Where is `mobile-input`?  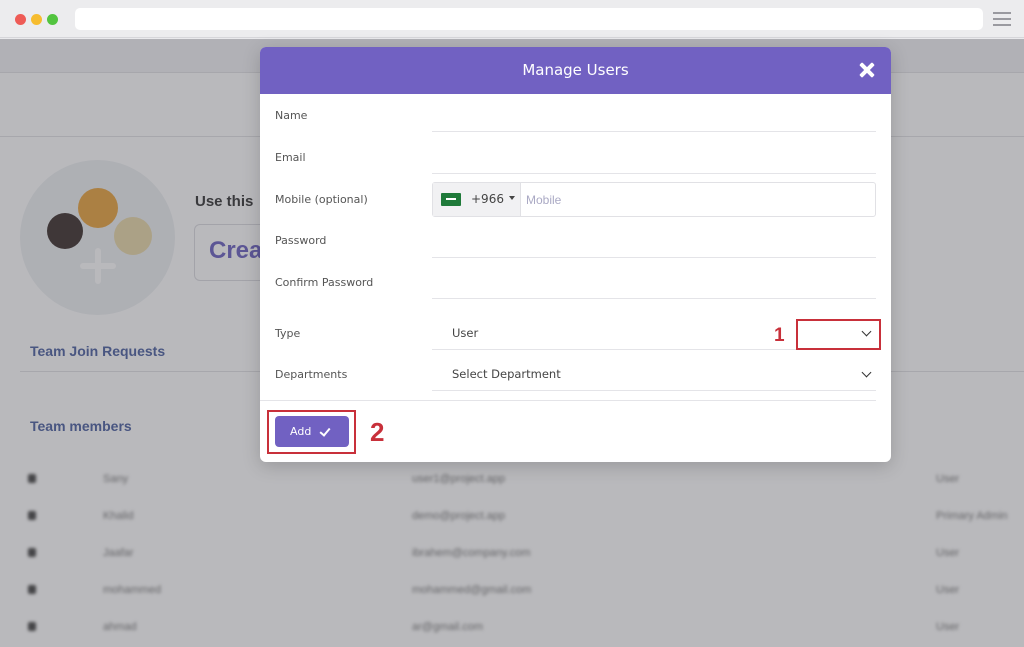 mobile-input is located at coordinates (698, 199).